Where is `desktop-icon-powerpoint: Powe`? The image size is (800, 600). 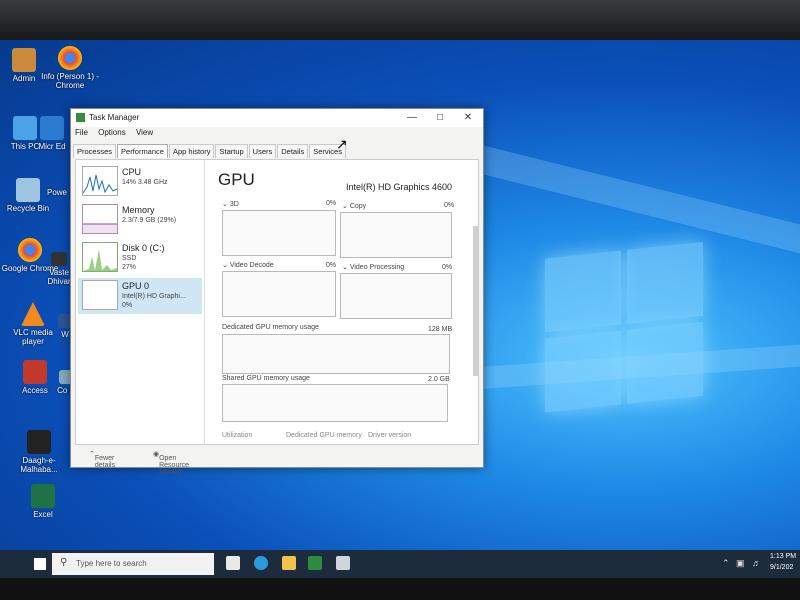 desktop-icon-powerpoint: Powe is located at coordinates (57, 192).